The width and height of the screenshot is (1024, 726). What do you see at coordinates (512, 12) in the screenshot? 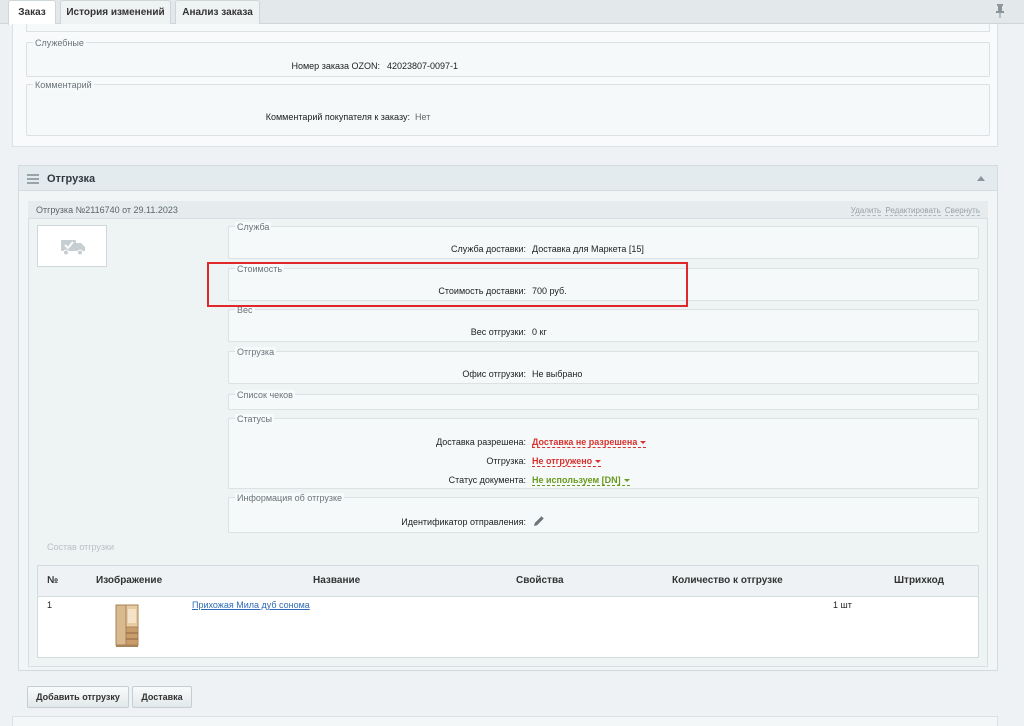
I see `tab-bar: Заказ История изменений Анализ заказа` at bounding box center [512, 12].